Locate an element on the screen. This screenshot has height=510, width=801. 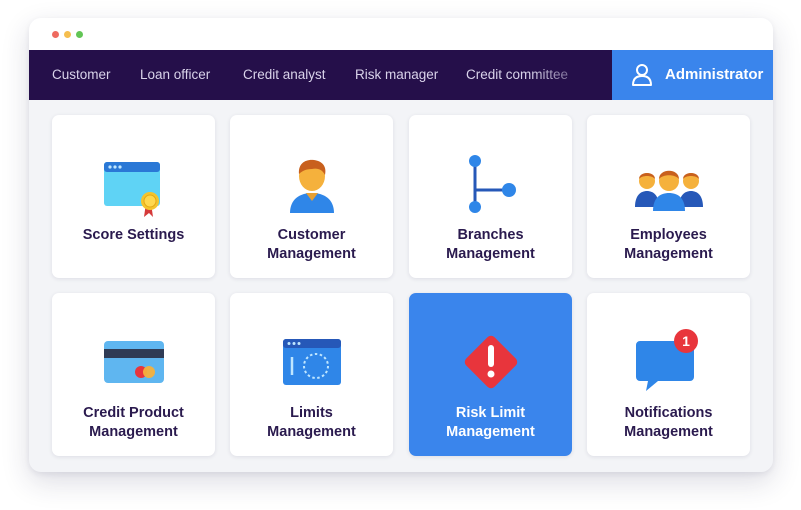
card-employees-management: Employees Management is located at coordinates (668, 196).